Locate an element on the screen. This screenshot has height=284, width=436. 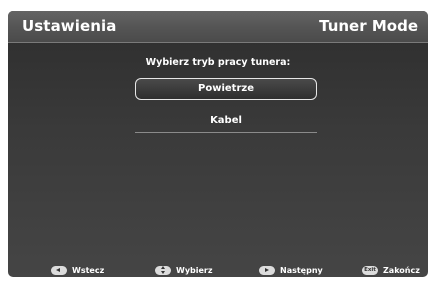
header-bar: Ustawienia Tuner Mode is located at coordinates (218, 27).